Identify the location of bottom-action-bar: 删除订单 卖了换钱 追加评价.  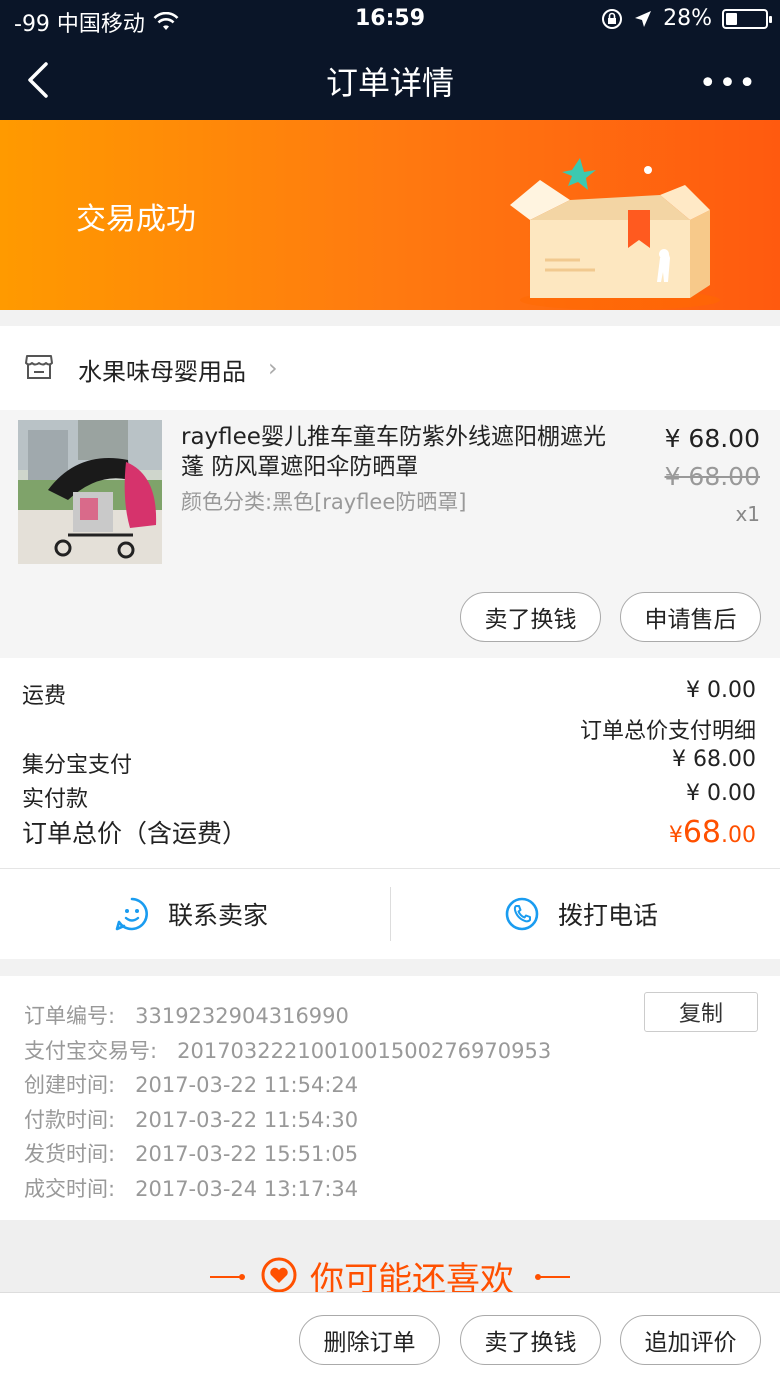
(390, 1339).